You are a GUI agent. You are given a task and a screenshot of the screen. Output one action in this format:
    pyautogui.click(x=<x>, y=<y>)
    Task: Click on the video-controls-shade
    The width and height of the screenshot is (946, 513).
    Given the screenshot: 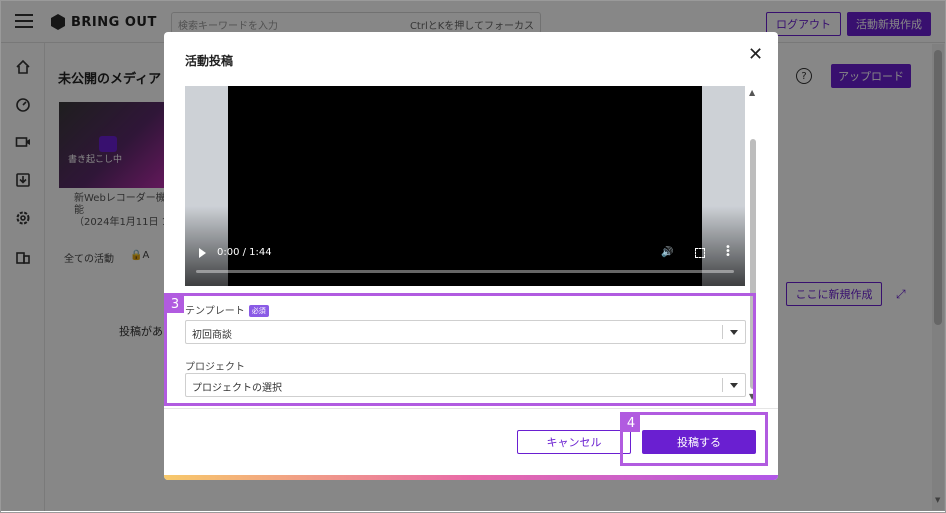 What is the action you would take?
    pyautogui.click(x=465, y=246)
    